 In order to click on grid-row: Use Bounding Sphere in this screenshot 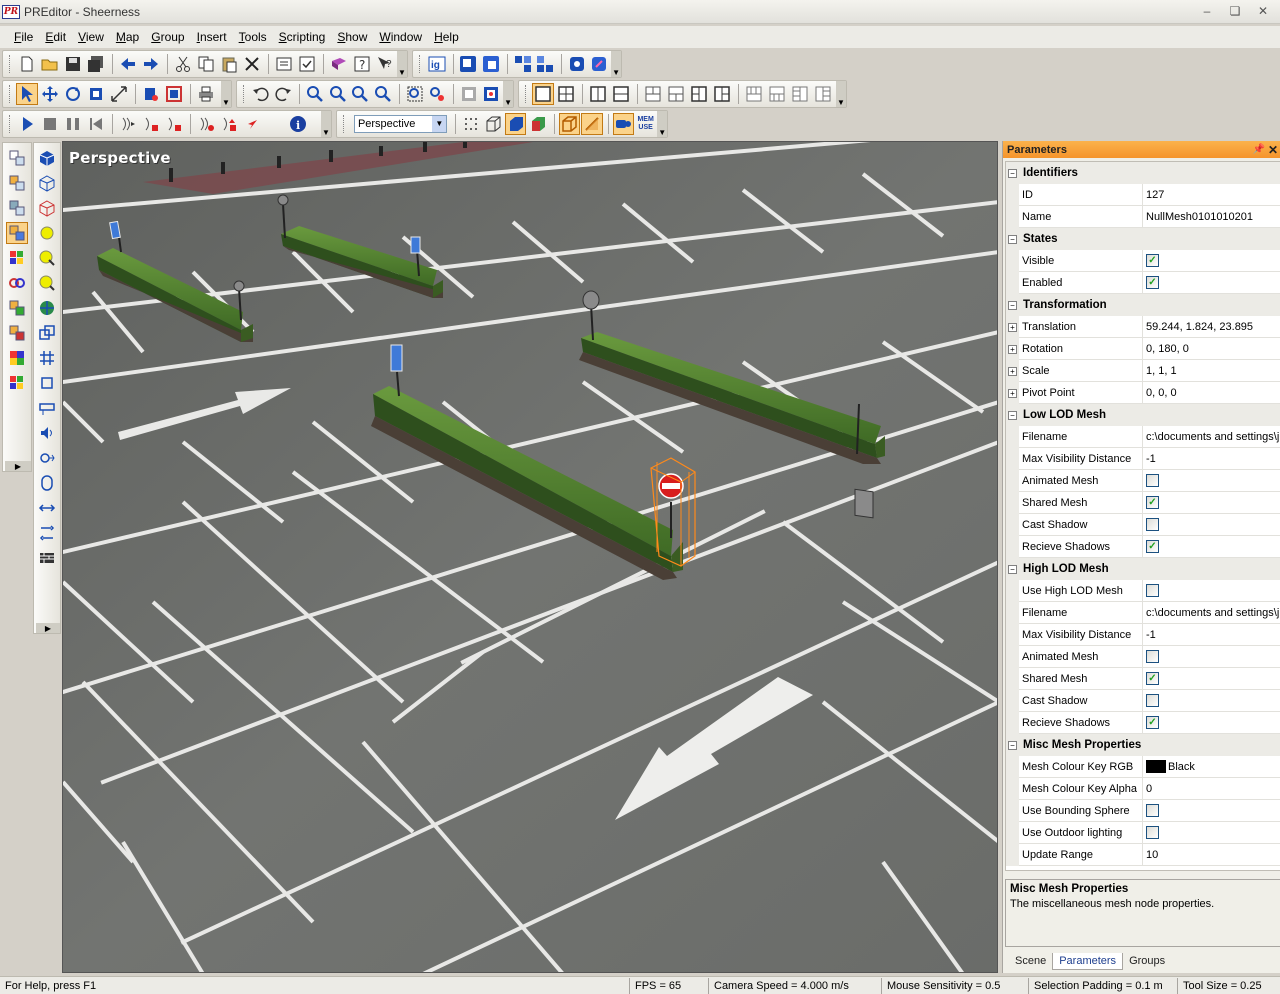, I will do `click(1143, 811)`.